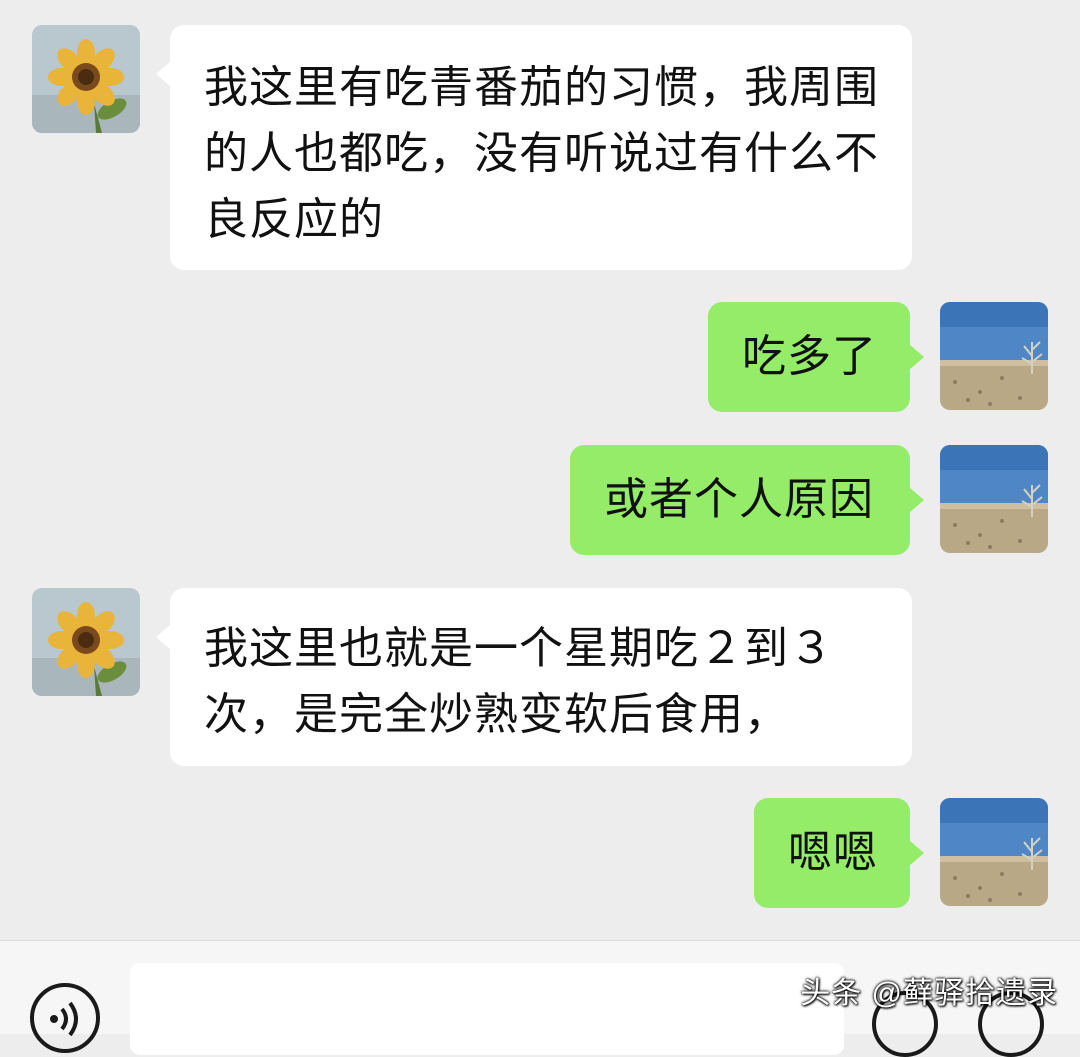 This screenshot has width=1080, height=1057. Describe the element at coordinates (739, 499) in the screenshot. I see `message-text: 或者个人原因` at that location.